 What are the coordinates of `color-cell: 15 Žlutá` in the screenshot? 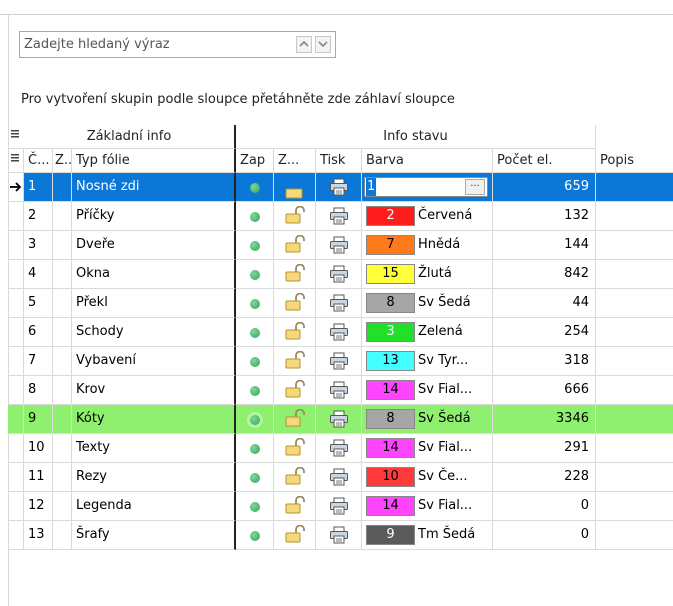 It's located at (427, 274).